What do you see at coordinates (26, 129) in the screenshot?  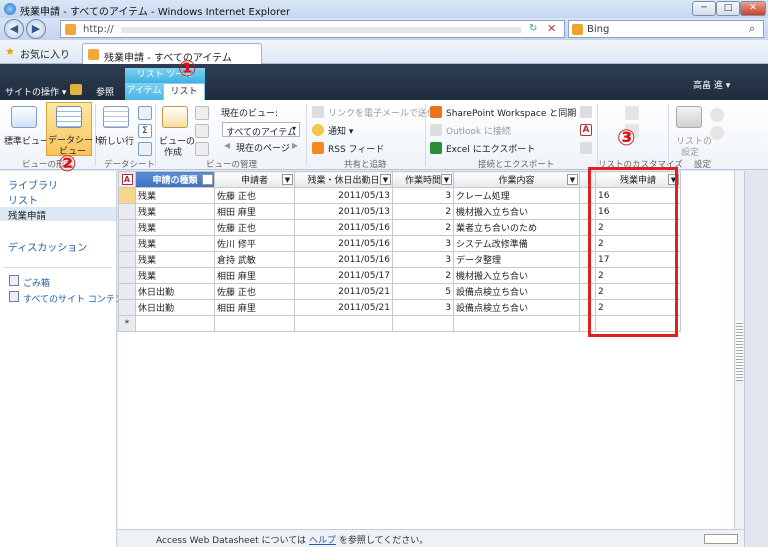 I see `standard-view-button: 標準ビュー` at bounding box center [26, 129].